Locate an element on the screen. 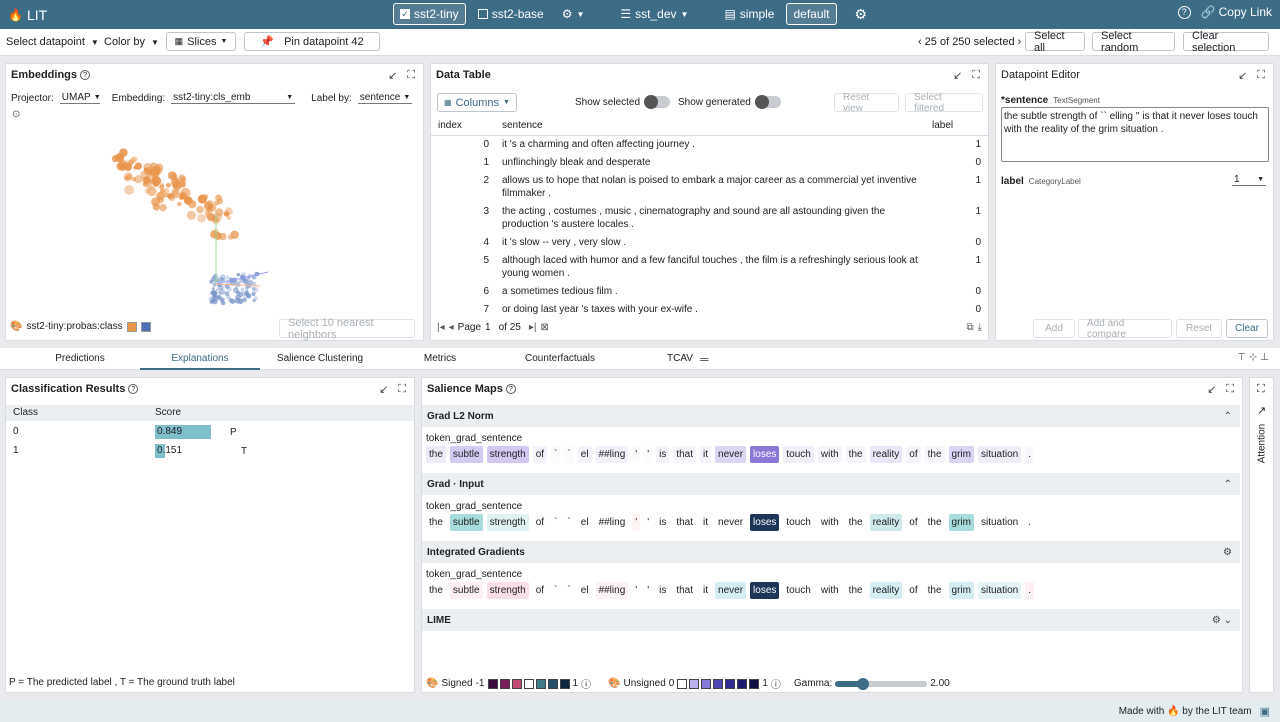 This screenshot has width=1280, height=722. maximize-icon: ↗ is located at coordinates (1261, 410).